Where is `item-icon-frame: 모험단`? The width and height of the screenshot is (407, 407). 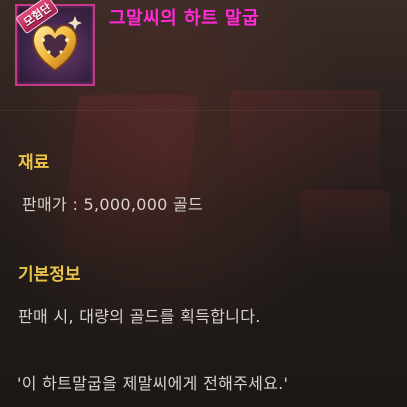 item-icon-frame: 모험단 is located at coordinates (55, 43).